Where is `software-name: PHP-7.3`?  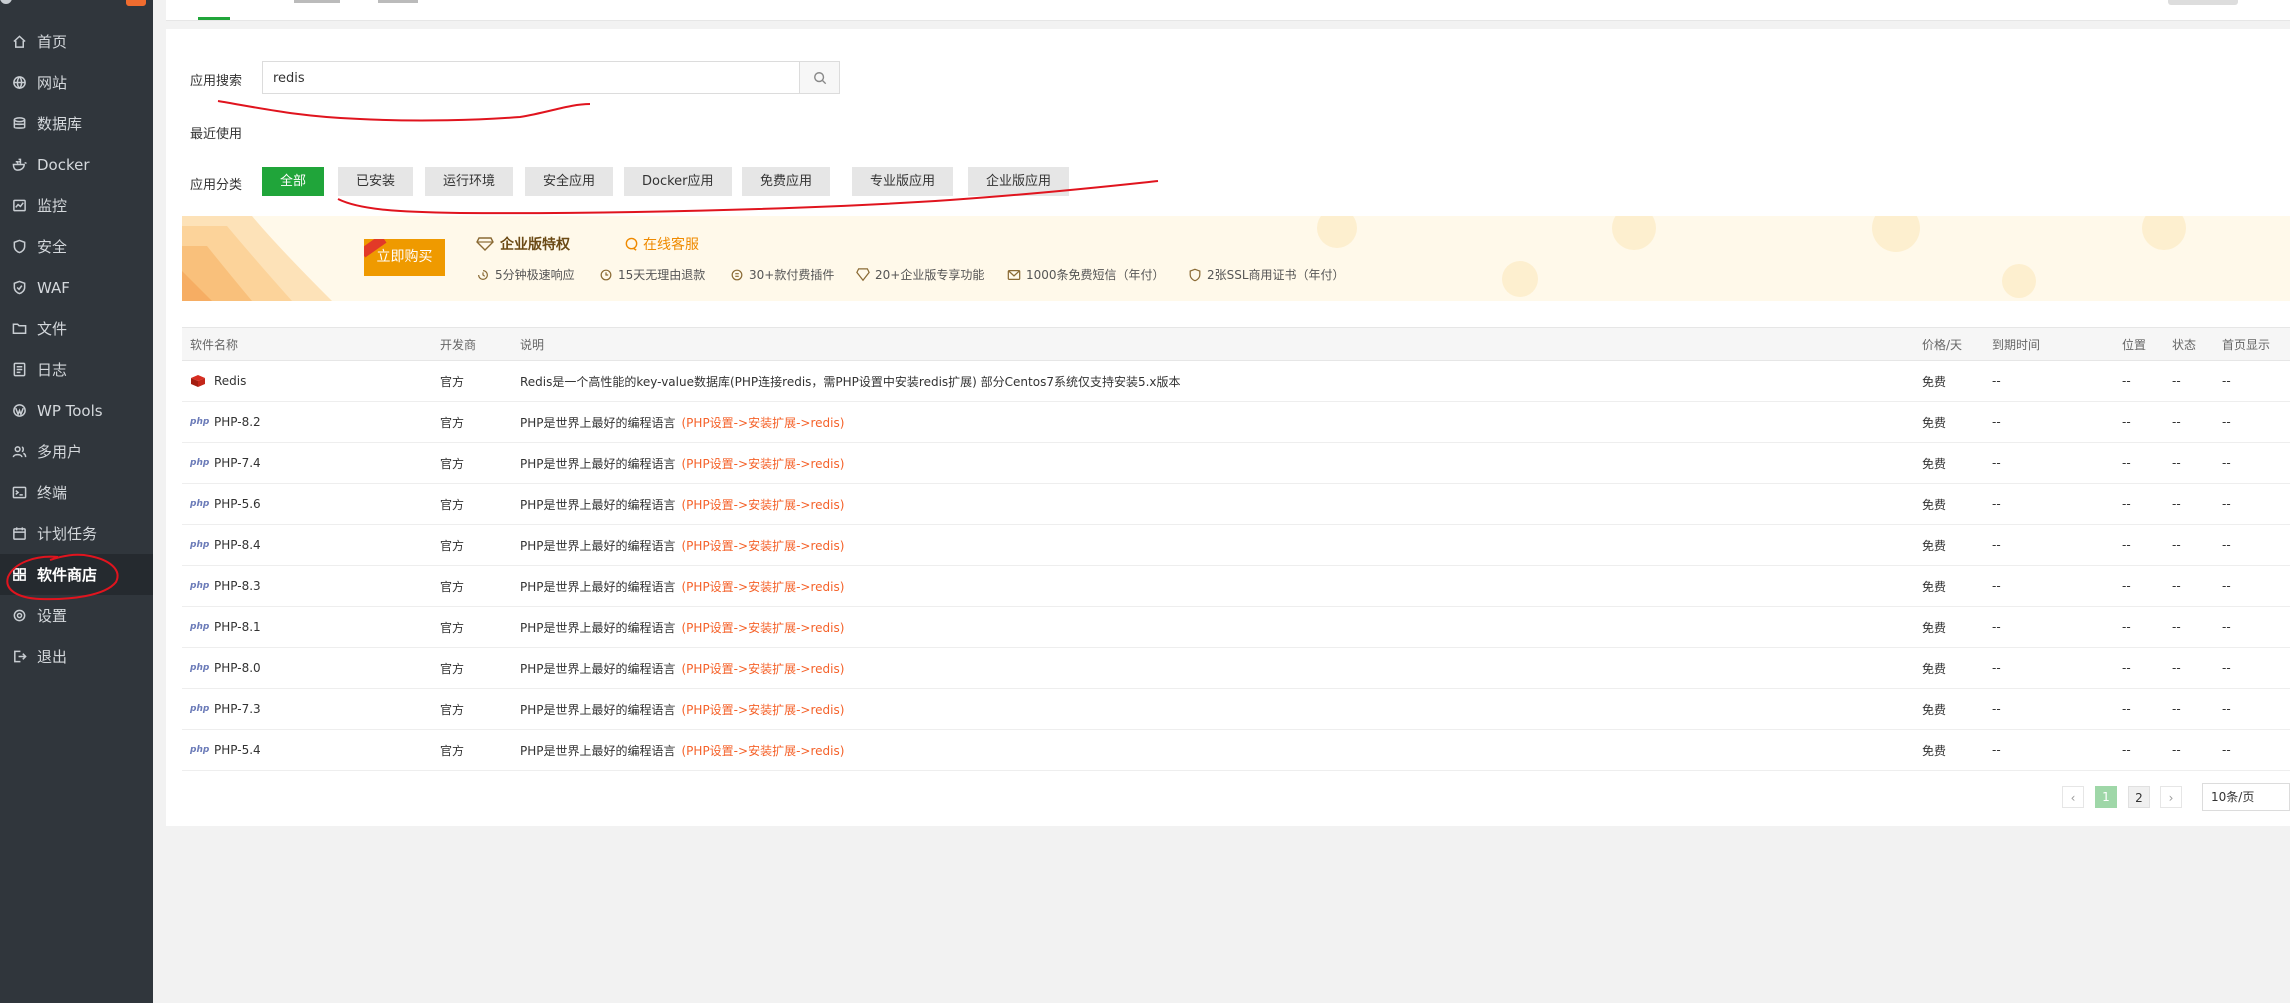 software-name: PHP-7.3 is located at coordinates (237, 709).